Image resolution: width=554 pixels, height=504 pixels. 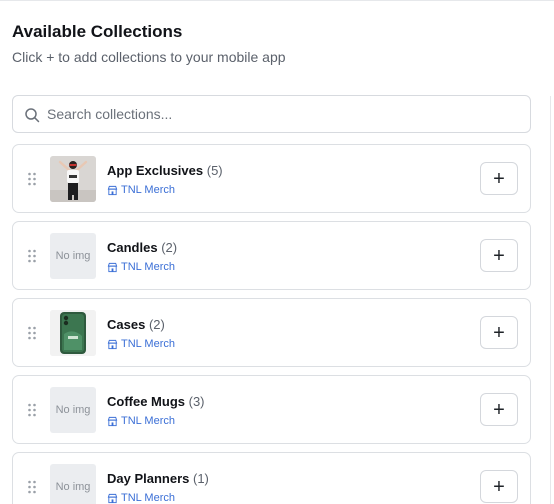 What do you see at coordinates (271, 178) in the screenshot?
I see `collection-card-app-exclusives: App Exclusives (5) TNL Merch +` at bounding box center [271, 178].